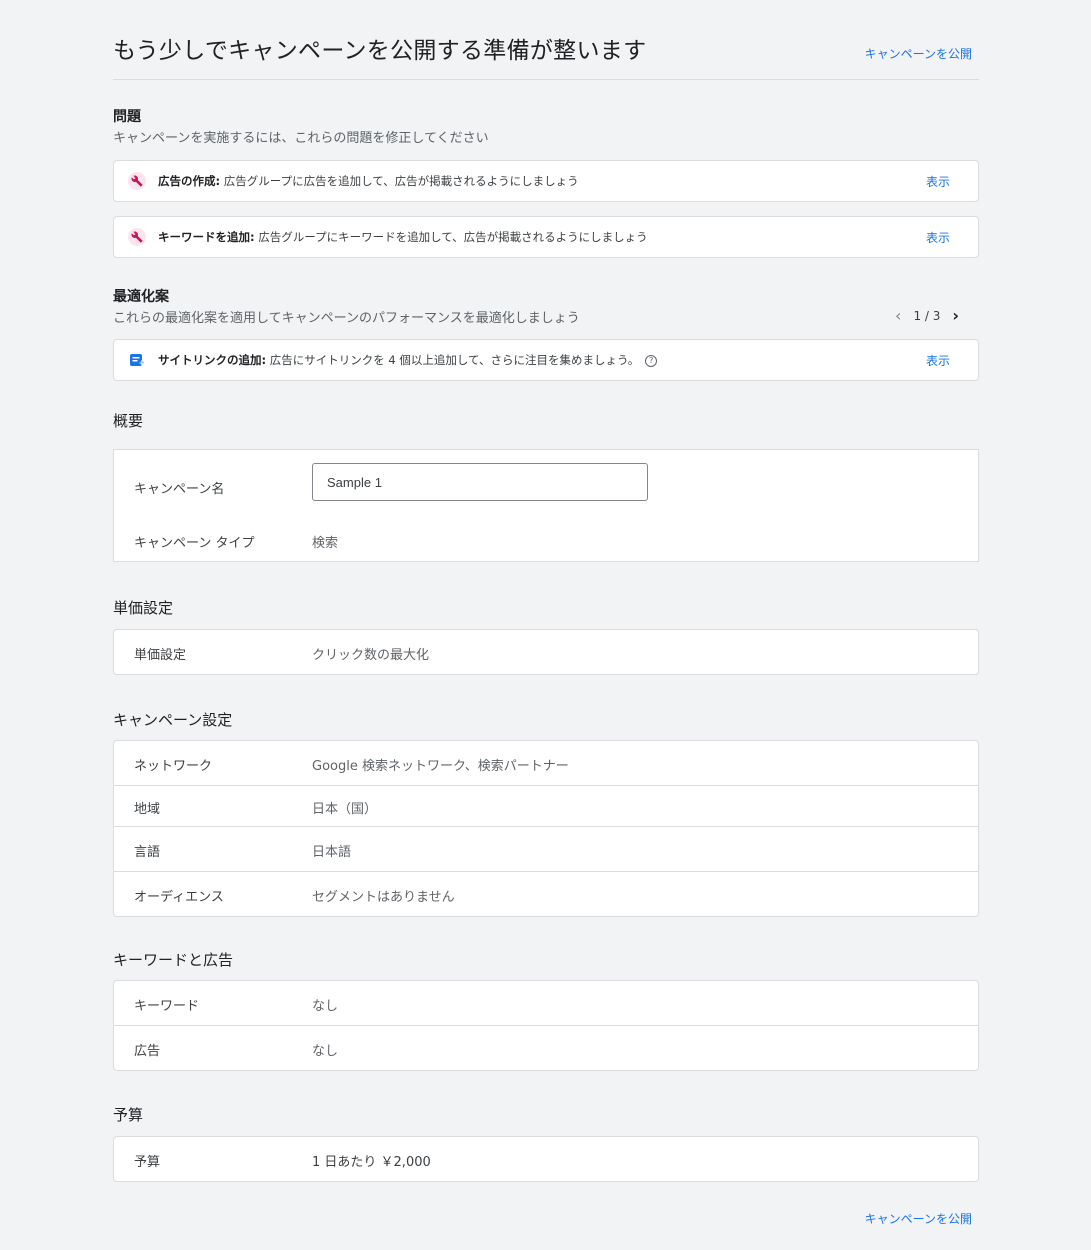 This screenshot has height=1250, width=1091. I want to click on settings-row: ネットワーク Google 検索ネットワーク、検索パートナー, so click(546, 763).